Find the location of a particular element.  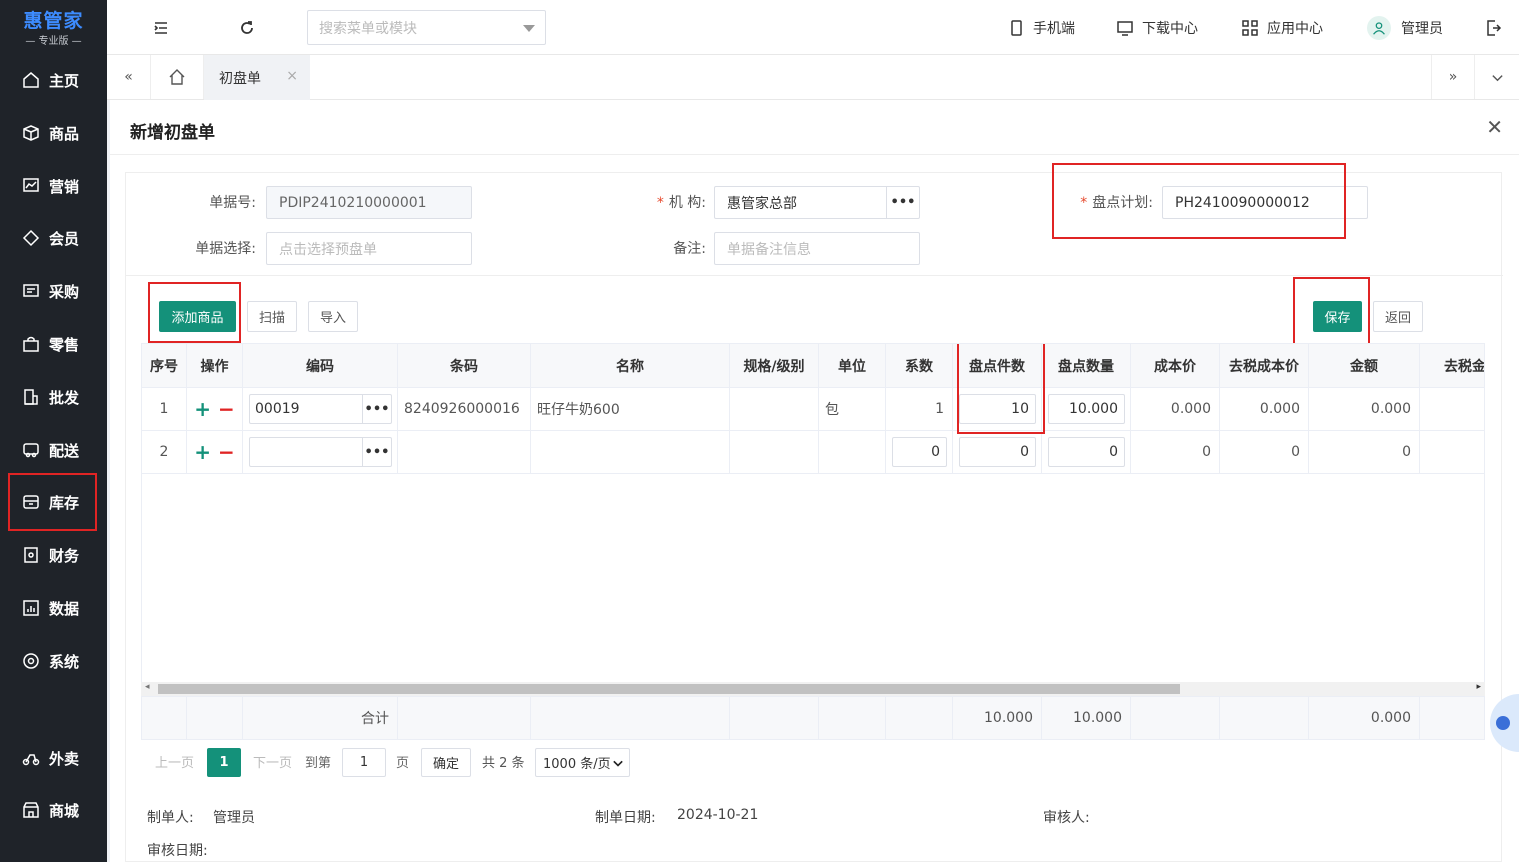

logo: 惠管家 — 专业版 — is located at coordinates (53, 26).